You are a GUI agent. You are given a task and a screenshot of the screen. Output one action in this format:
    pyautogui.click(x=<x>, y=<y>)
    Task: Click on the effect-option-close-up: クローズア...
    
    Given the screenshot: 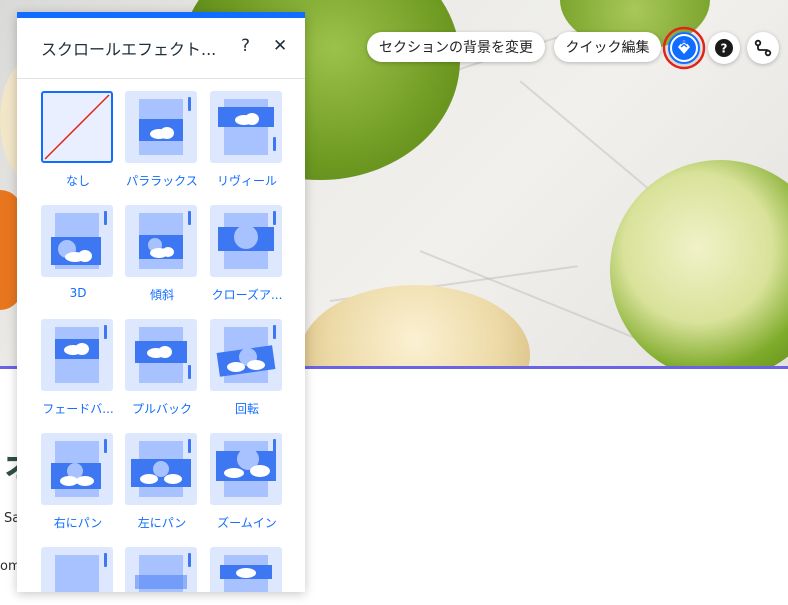 What is the action you would take?
    pyautogui.click(x=247, y=254)
    